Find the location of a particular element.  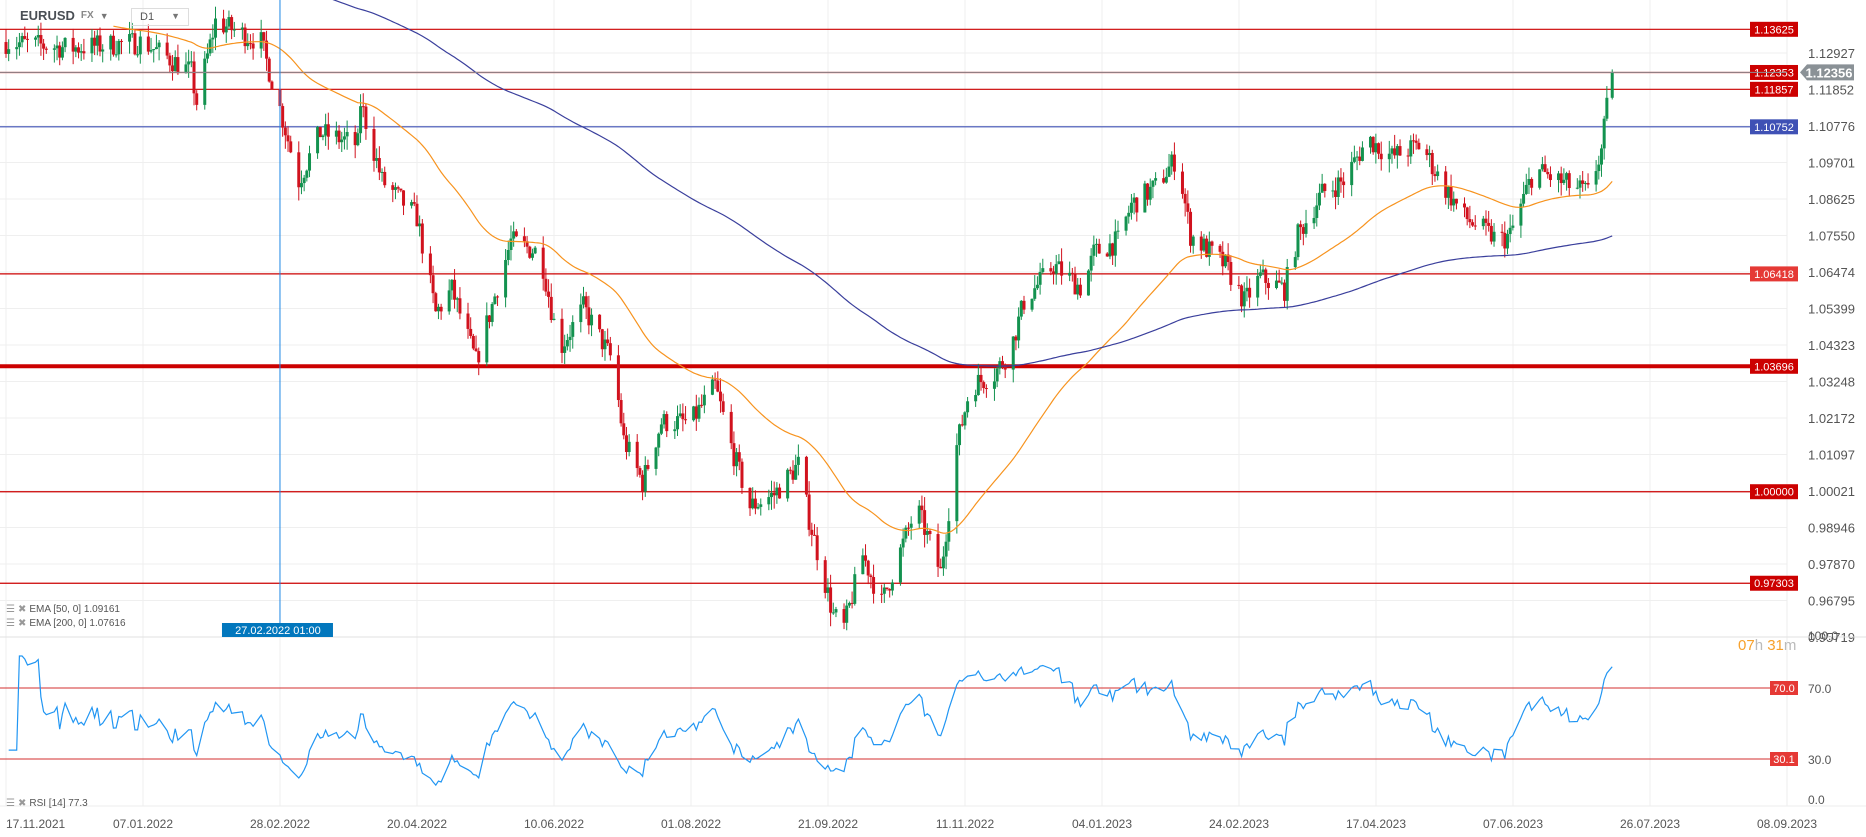

x-tick-label: 24.02.2023 is located at coordinates (1239, 824).